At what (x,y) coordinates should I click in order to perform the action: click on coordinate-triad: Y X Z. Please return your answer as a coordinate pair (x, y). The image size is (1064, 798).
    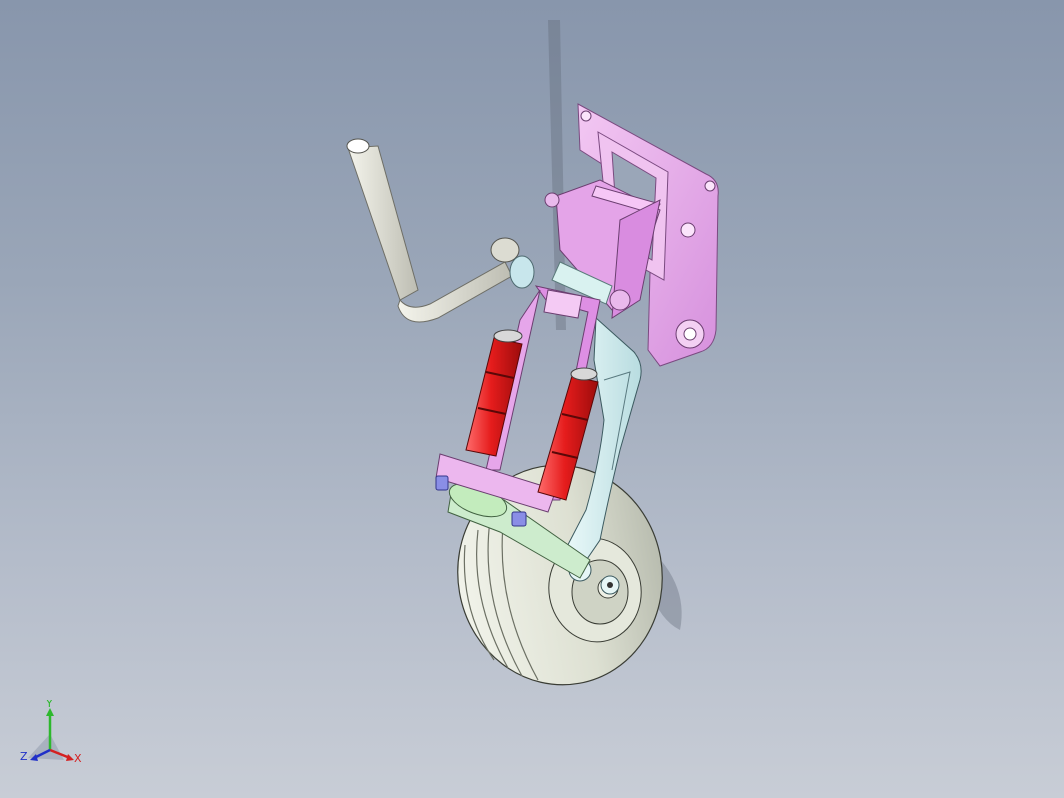
    Looking at the image, I should click on (51, 732).